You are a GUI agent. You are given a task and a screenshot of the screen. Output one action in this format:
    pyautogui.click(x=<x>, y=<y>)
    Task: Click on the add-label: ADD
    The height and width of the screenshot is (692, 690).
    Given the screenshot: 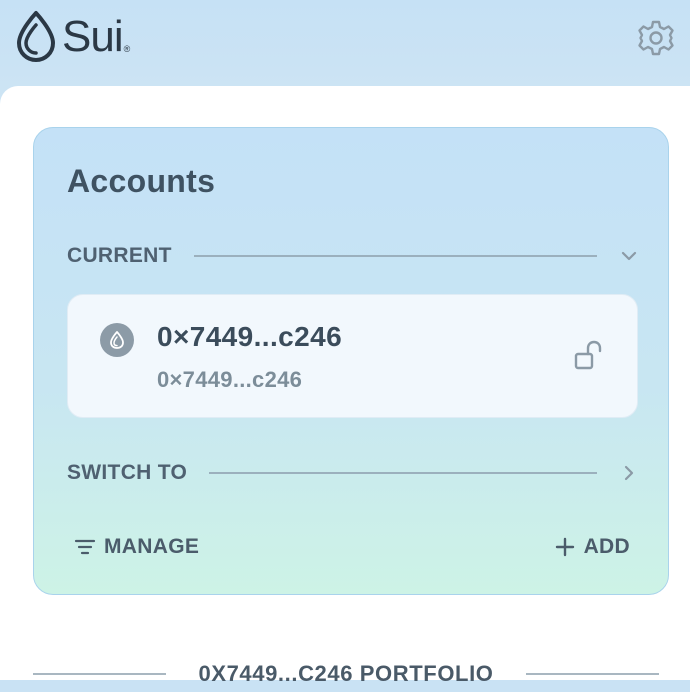 What is the action you would take?
    pyautogui.click(x=606, y=546)
    